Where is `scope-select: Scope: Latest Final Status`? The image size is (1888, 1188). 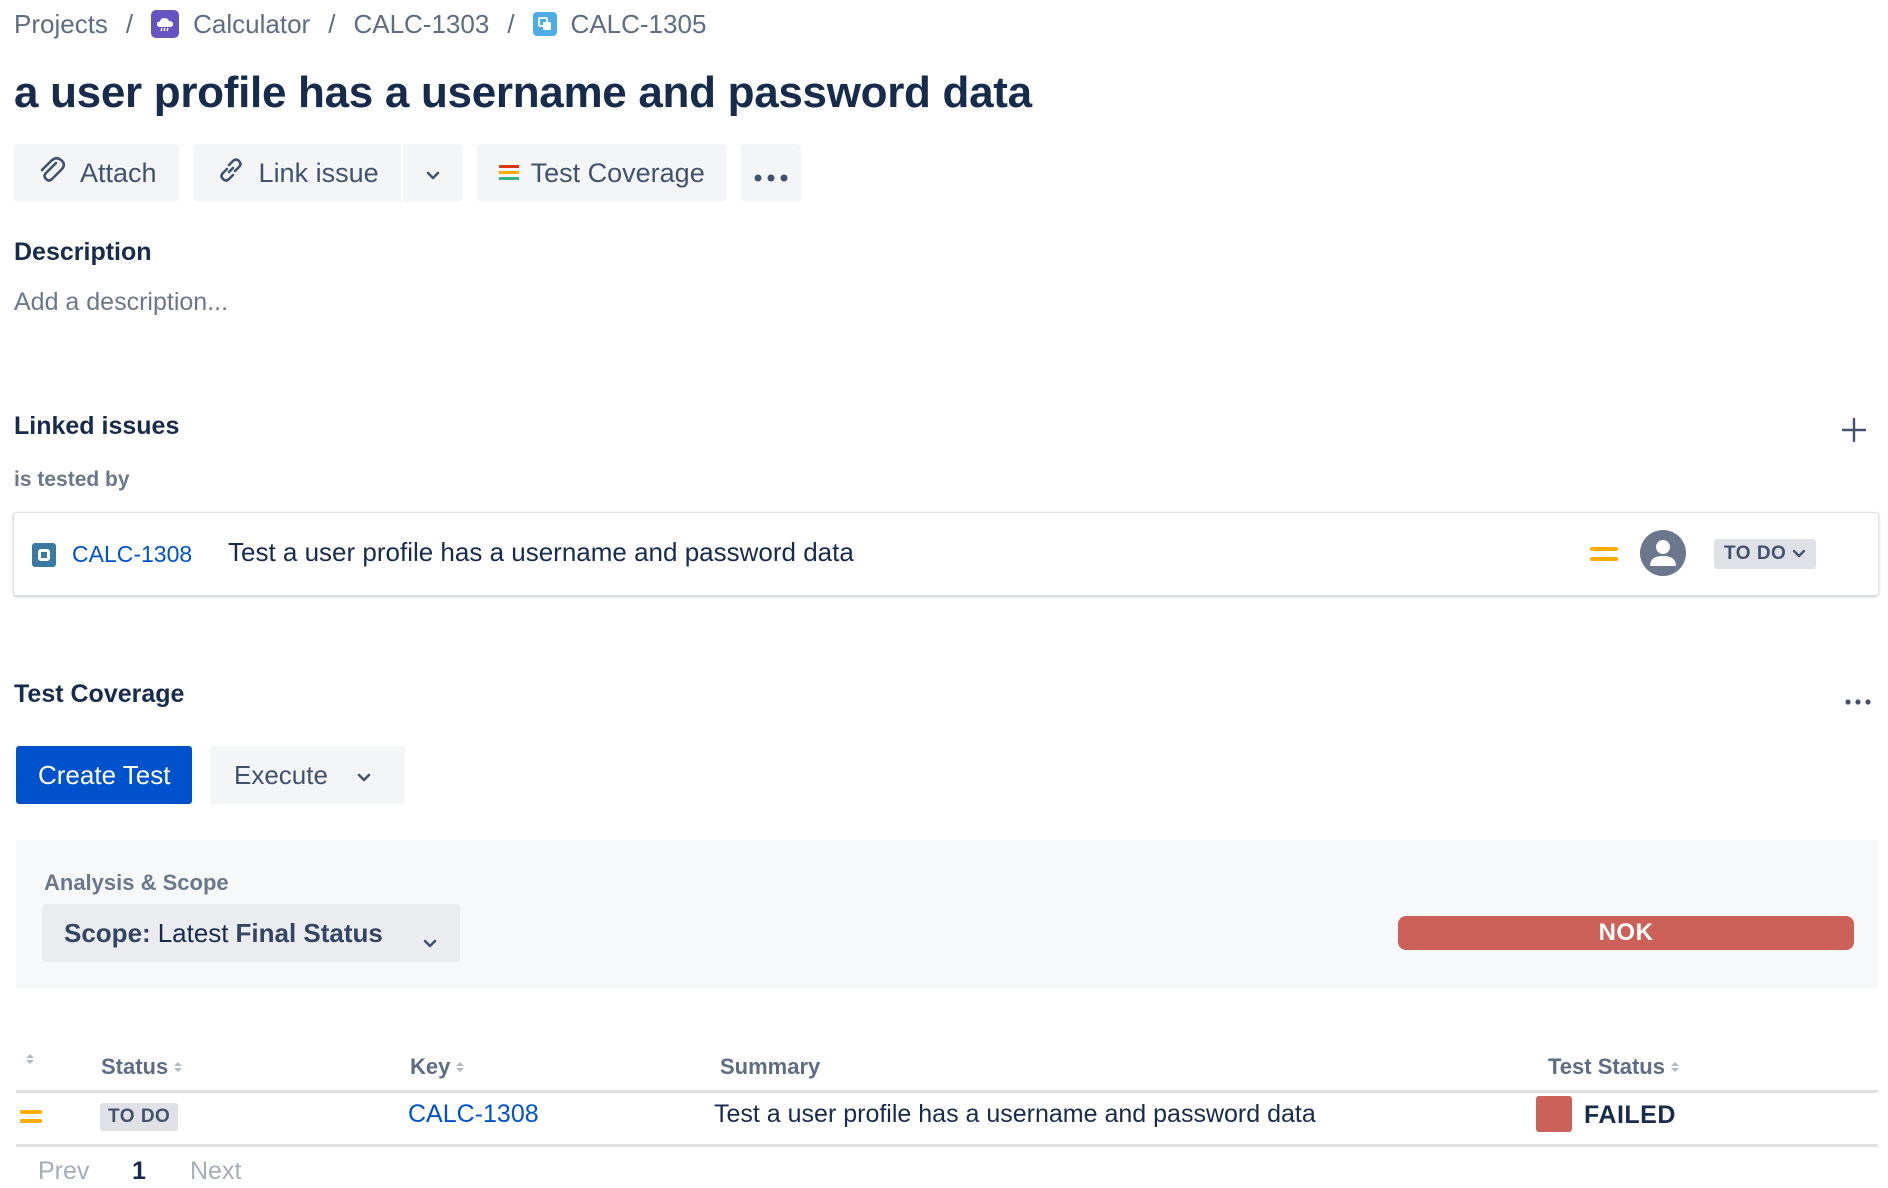 scope-select: Scope: Latest Final Status is located at coordinates (251, 933).